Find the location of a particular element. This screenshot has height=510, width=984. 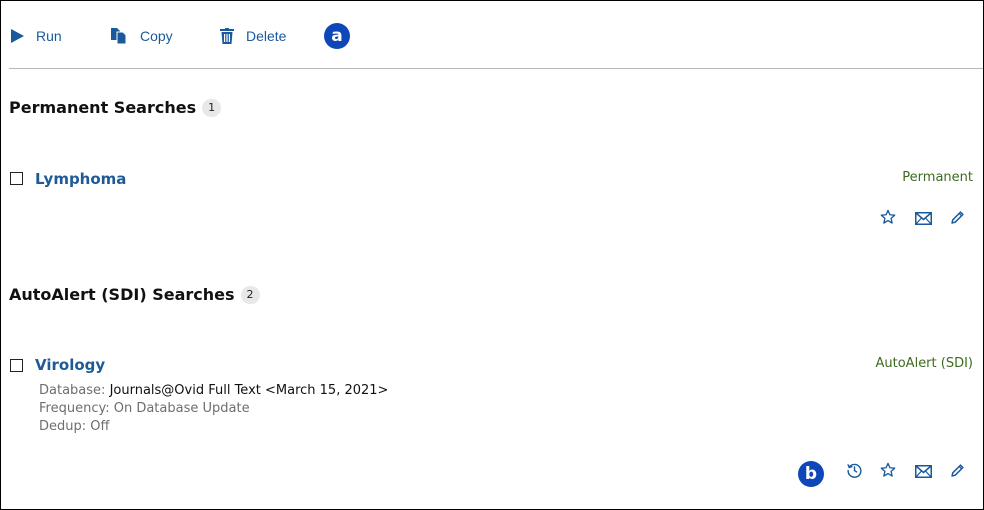

dedup-detail: Dedup: Off is located at coordinates (74, 426).